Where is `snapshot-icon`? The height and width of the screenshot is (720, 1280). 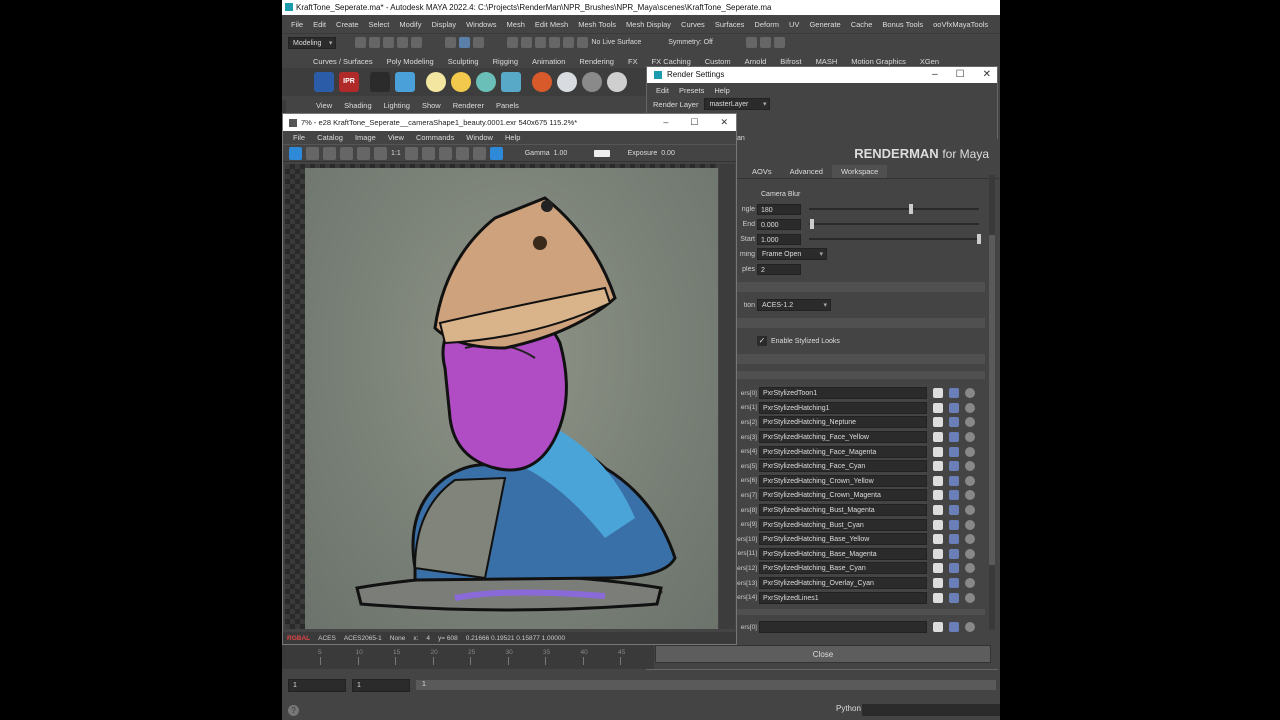 snapshot-icon is located at coordinates (411, 153).